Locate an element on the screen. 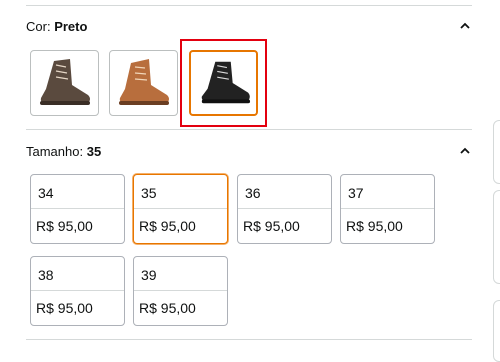  color-swatch-brown is located at coordinates (64, 83).